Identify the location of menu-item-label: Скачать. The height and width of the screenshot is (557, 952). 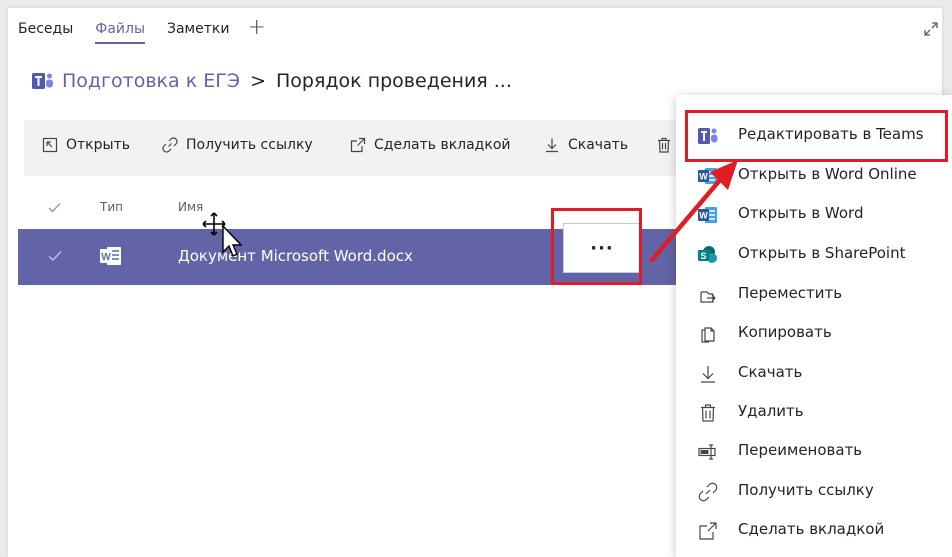
(770, 372).